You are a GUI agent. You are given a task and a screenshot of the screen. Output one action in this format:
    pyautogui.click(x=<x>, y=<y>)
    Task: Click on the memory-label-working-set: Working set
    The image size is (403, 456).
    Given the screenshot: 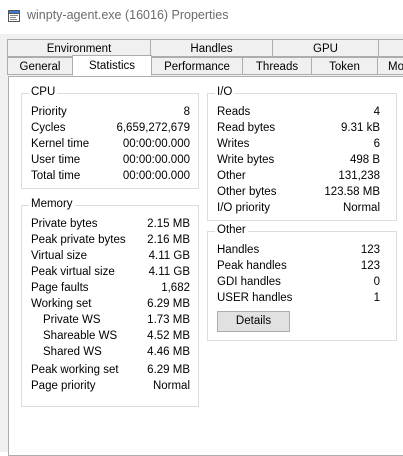 What is the action you would take?
    pyautogui.click(x=61, y=304)
    